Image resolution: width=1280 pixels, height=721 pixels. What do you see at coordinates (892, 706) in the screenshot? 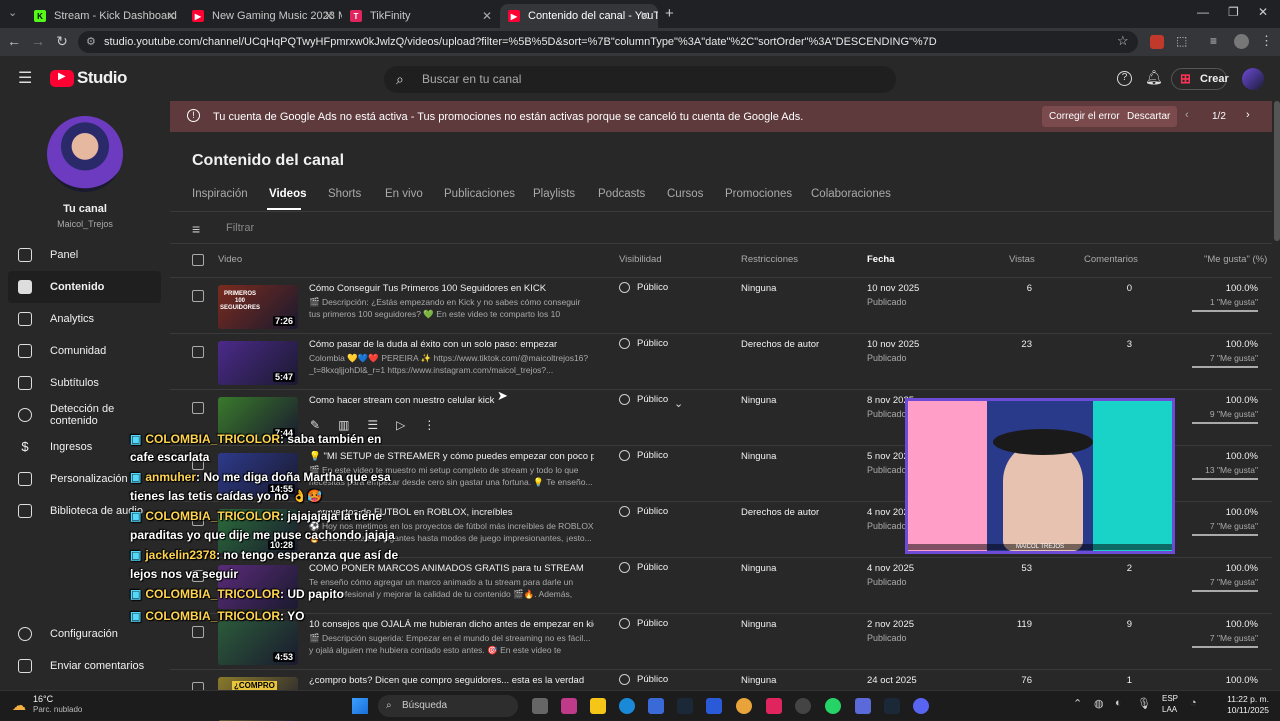
I see `steam-icon` at bounding box center [892, 706].